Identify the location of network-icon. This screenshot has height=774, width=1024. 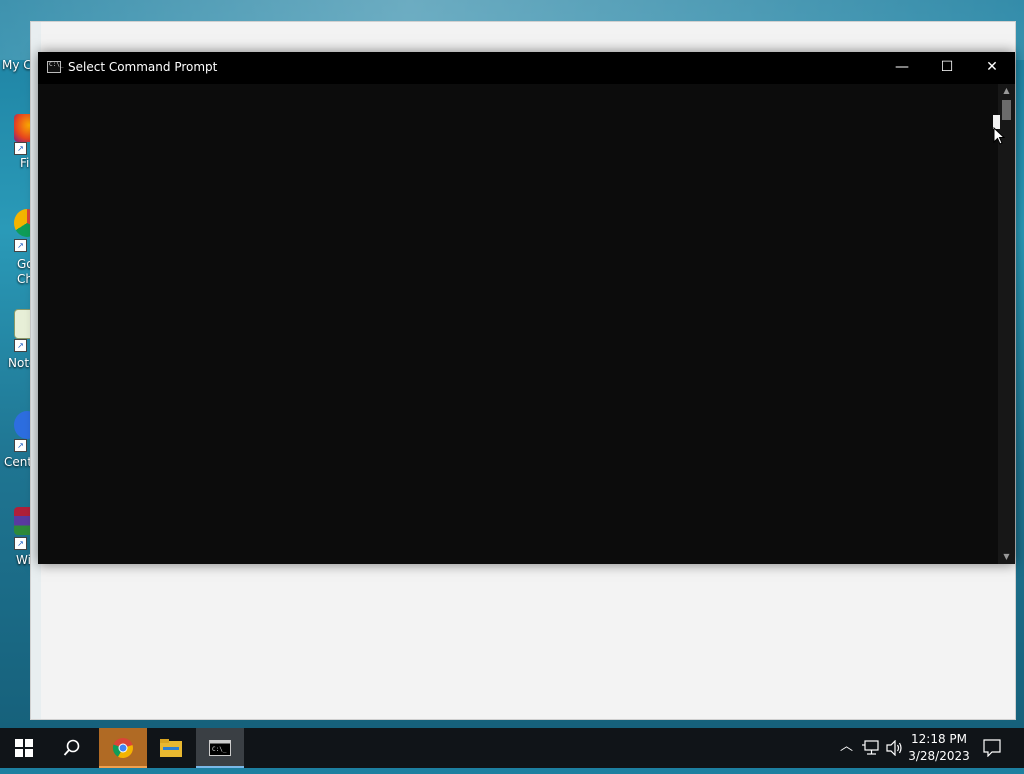
(871, 748).